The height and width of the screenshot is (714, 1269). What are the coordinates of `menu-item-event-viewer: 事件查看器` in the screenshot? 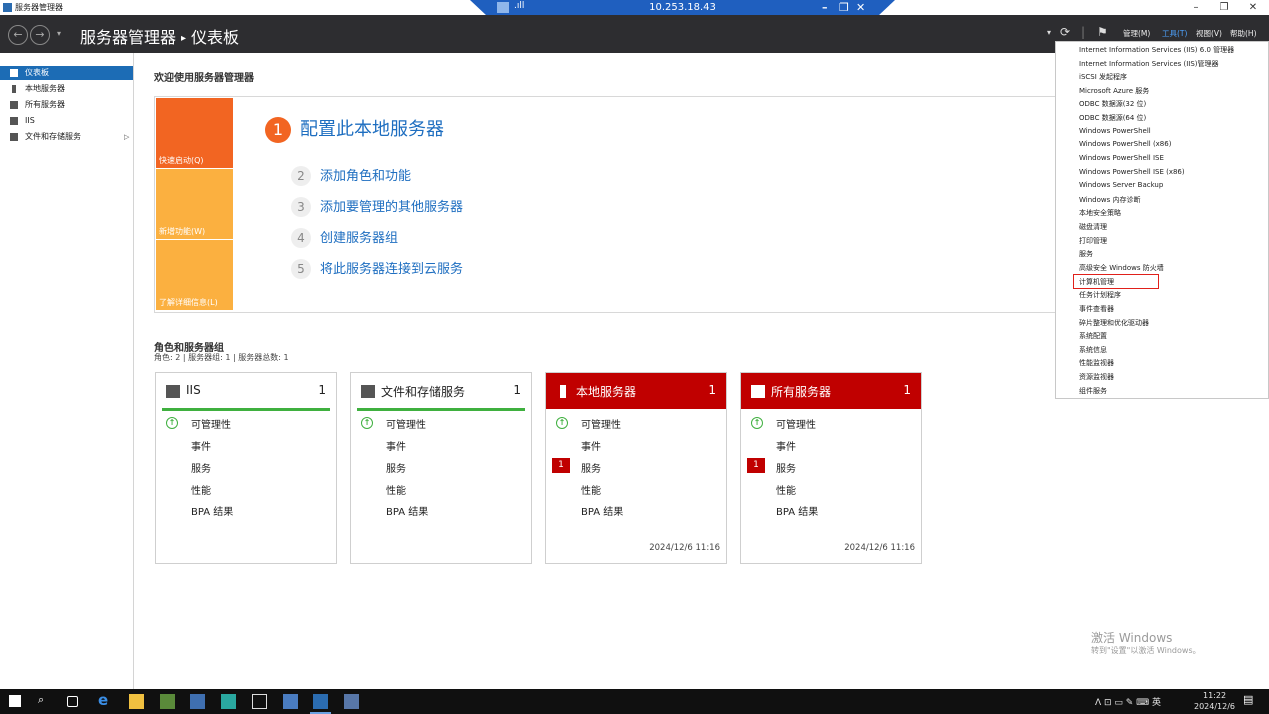 It's located at (1096, 309).